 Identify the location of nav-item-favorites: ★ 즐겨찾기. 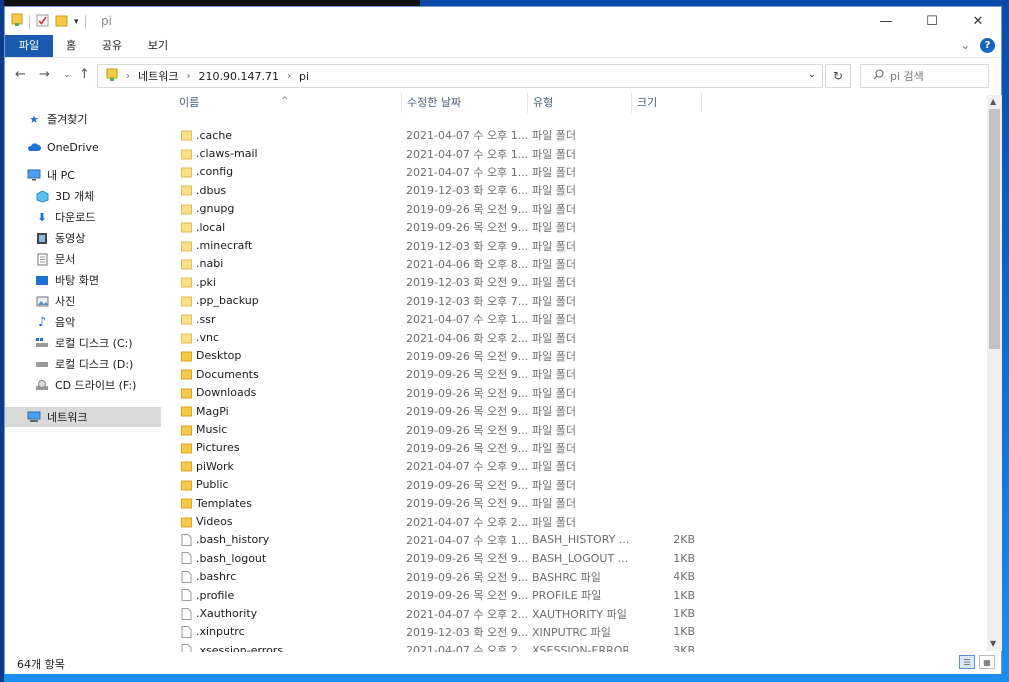
(83, 119).